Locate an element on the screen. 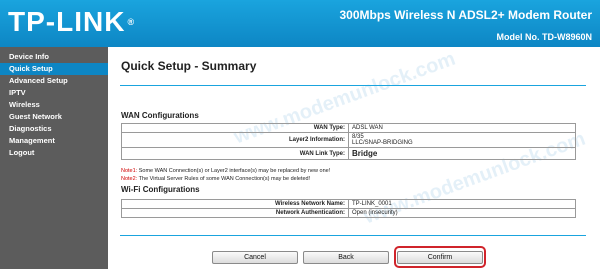  tp-link-logo: TP-LINK ® is located at coordinates (71, 22).